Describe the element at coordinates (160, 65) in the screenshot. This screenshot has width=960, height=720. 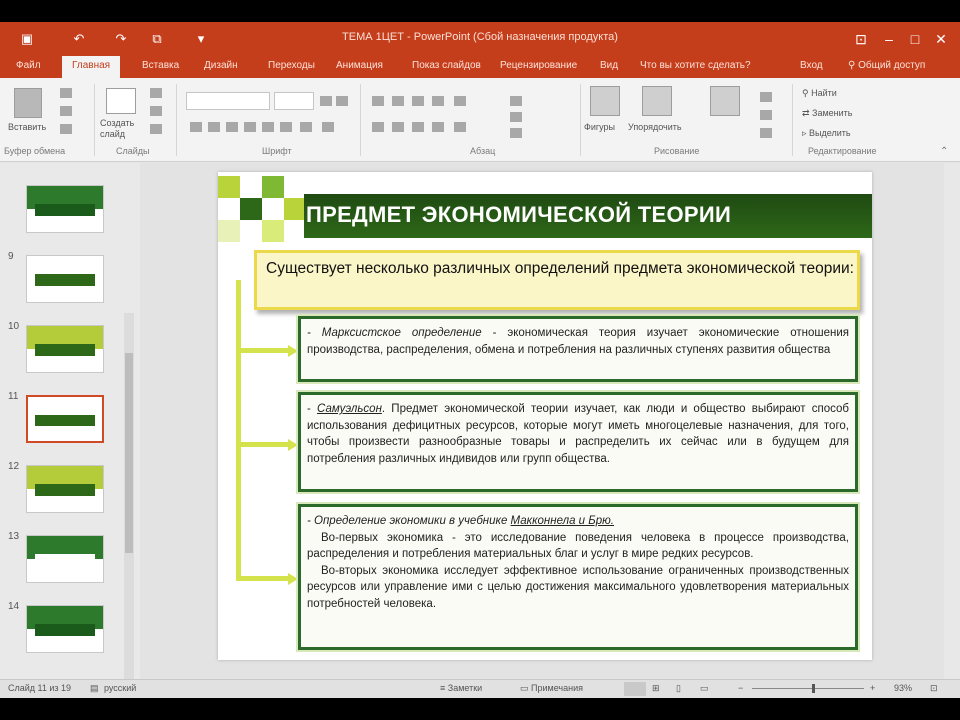
I see `tab-insert: Вставка` at that location.